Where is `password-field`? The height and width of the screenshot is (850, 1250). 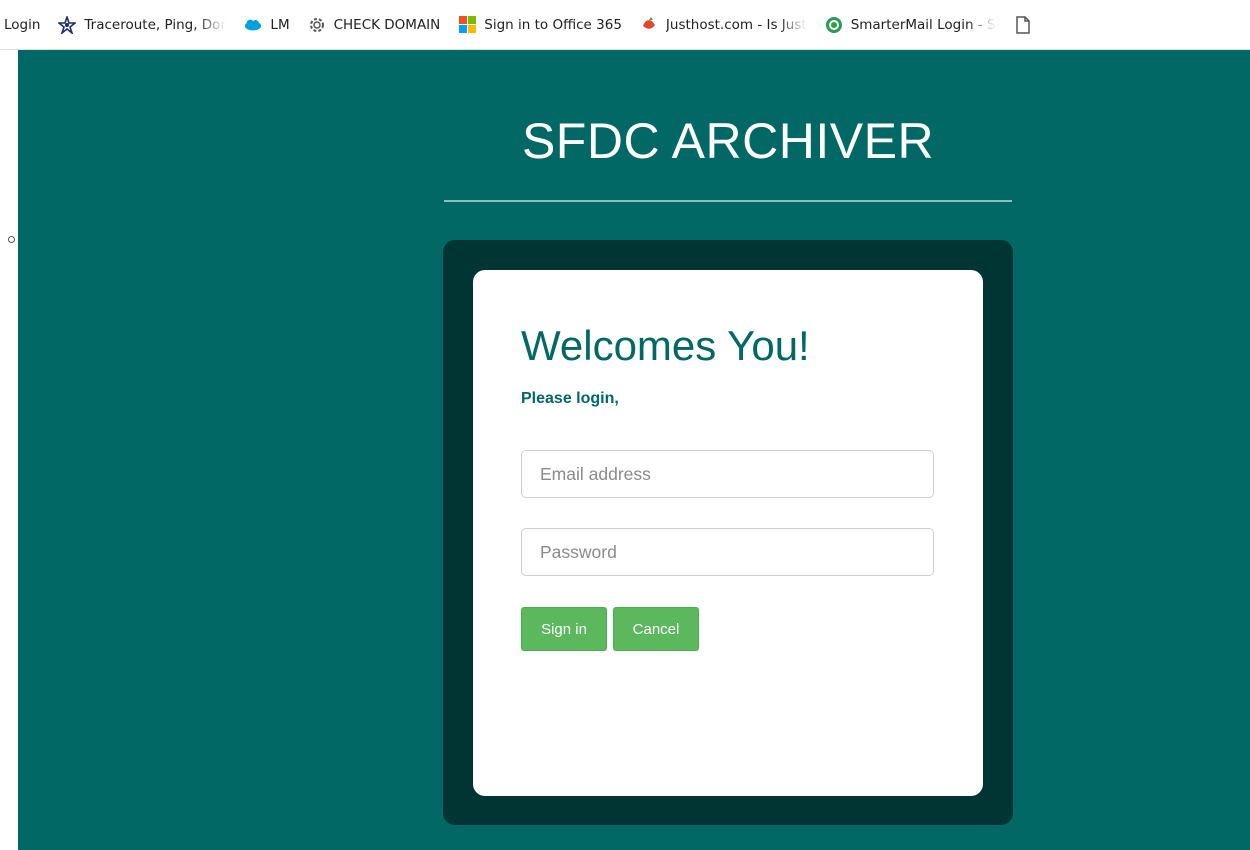
password-field is located at coordinates (727, 552).